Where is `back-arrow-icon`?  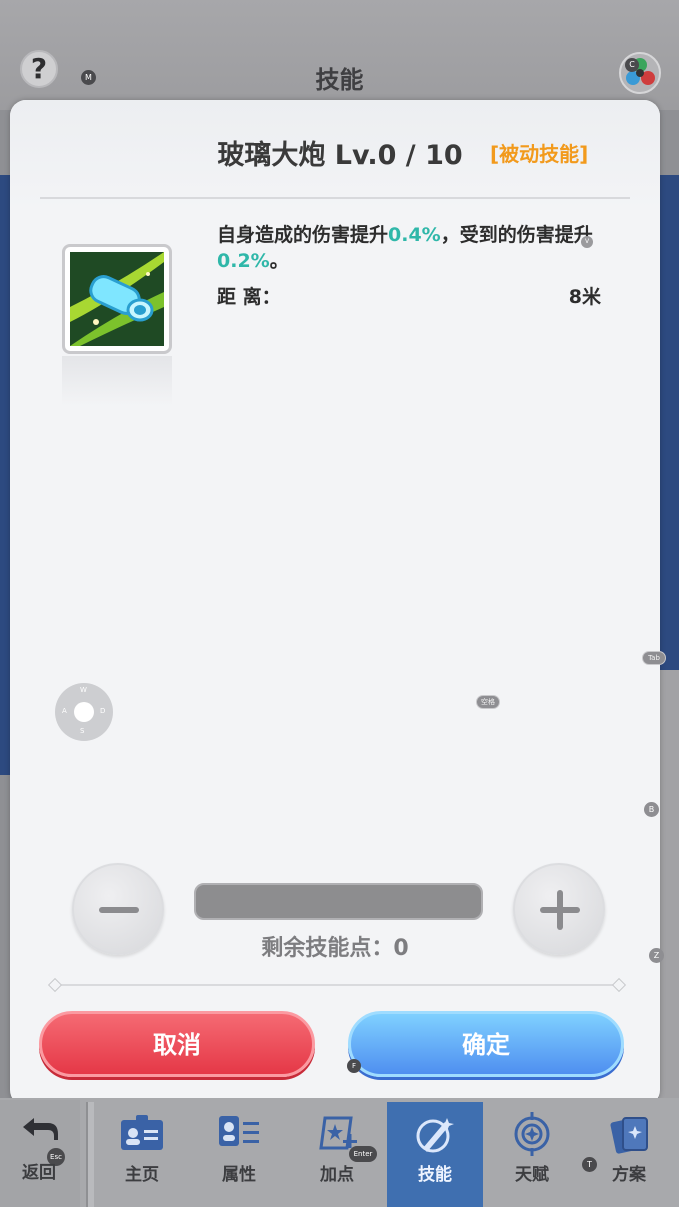
back-arrow-icon is located at coordinates (40, 1129).